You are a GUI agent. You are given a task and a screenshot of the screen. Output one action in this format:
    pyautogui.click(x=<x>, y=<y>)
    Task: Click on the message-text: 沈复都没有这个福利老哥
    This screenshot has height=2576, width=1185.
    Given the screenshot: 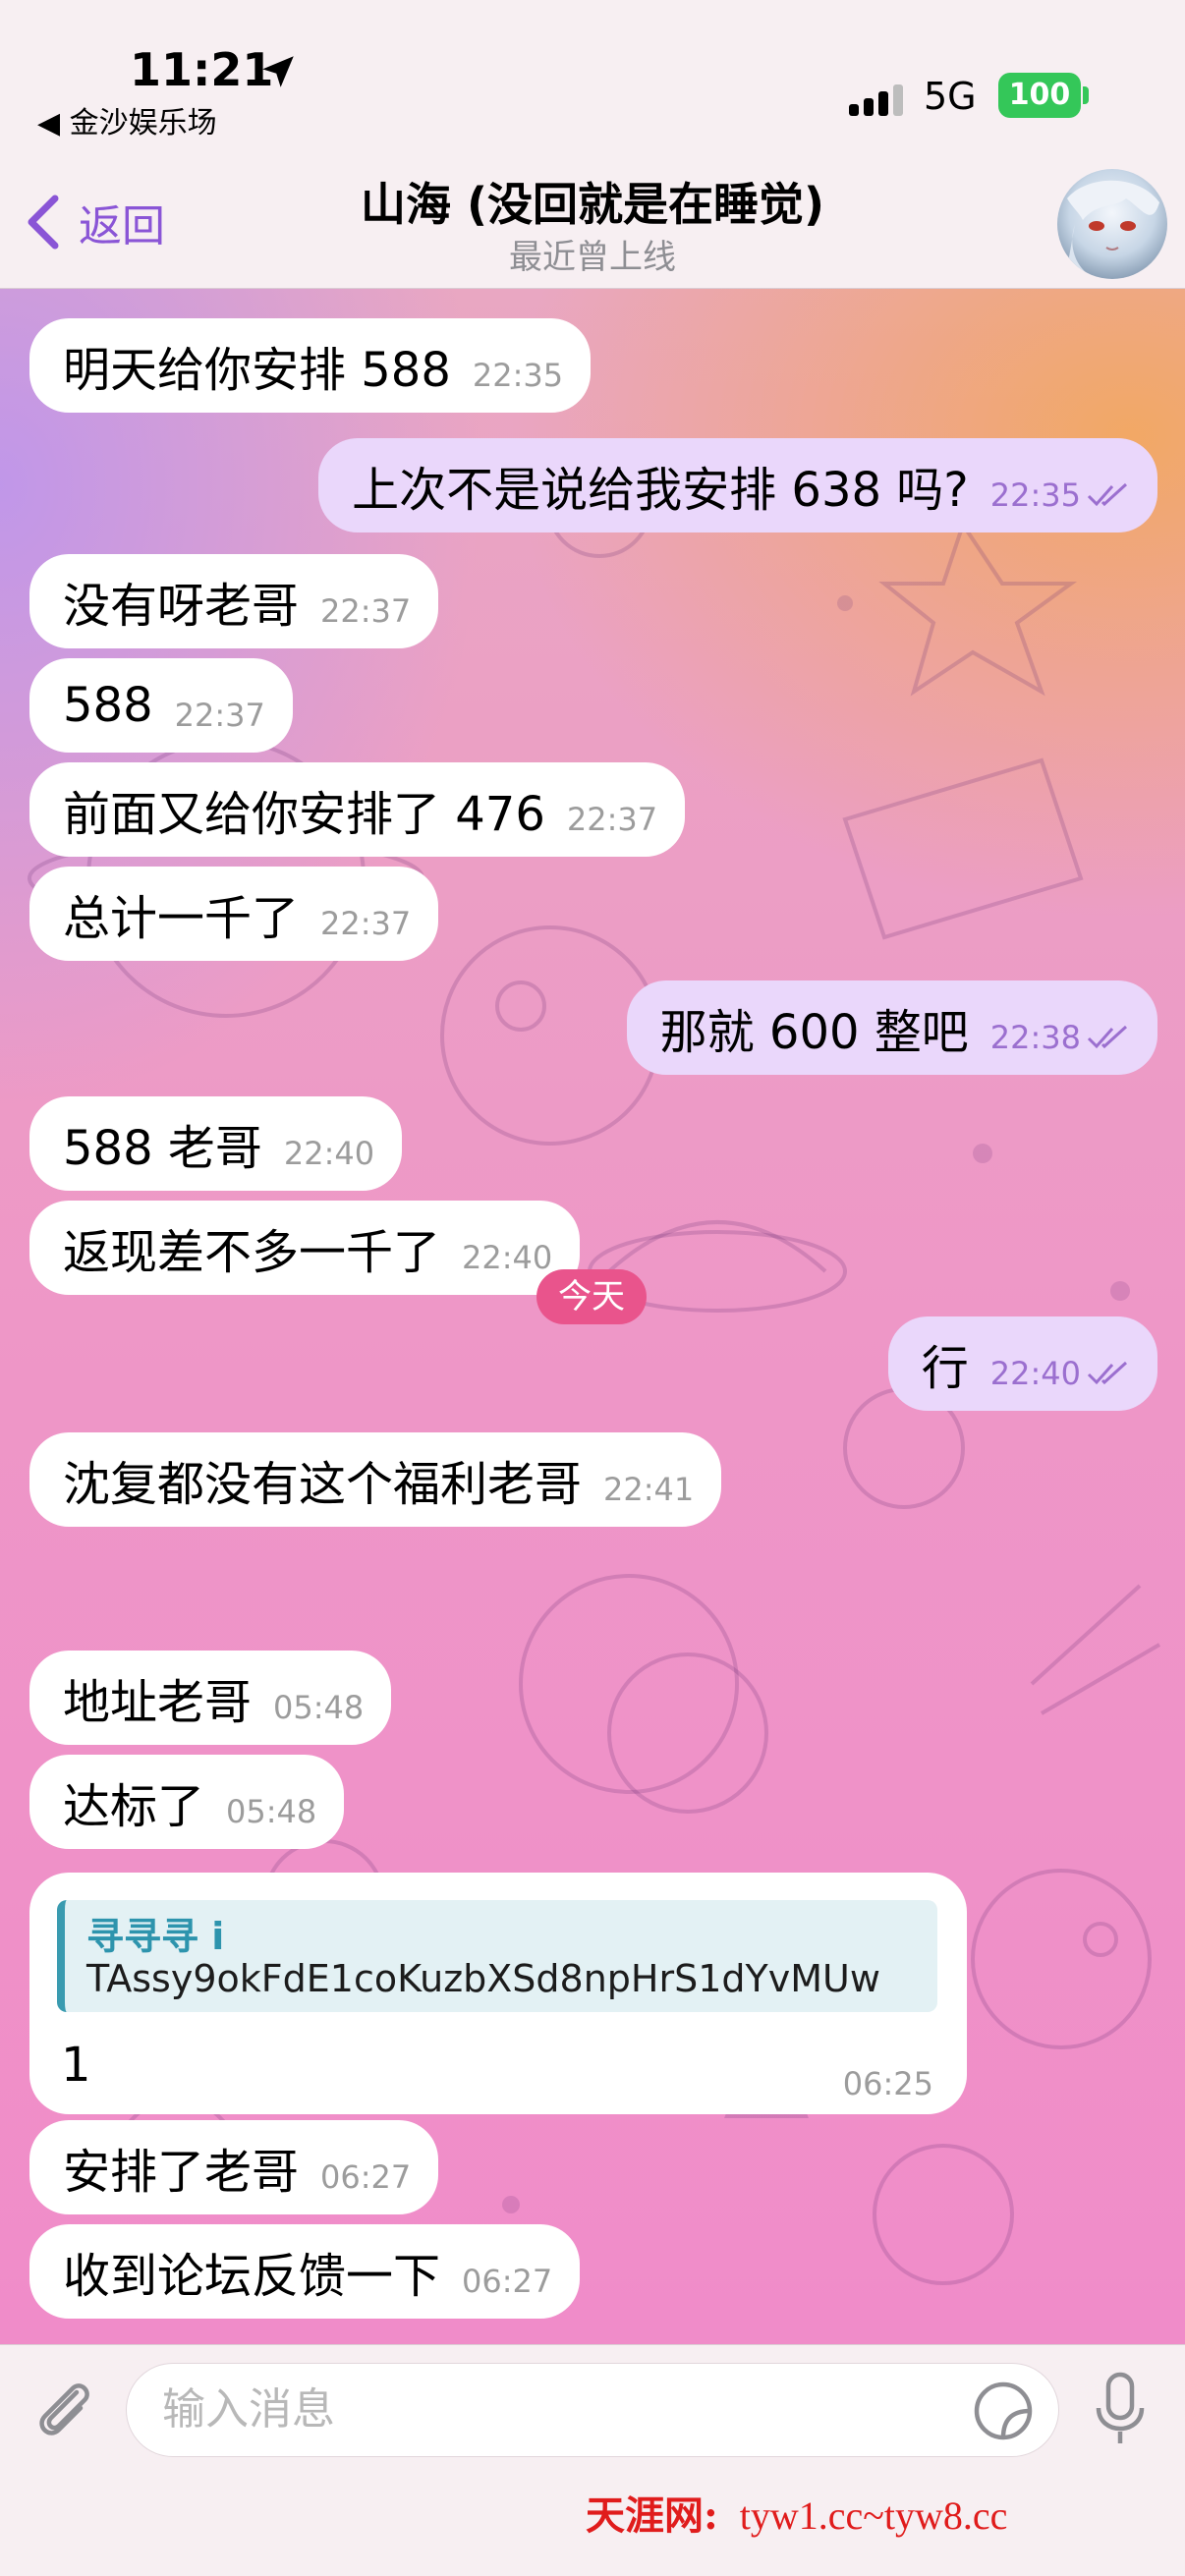 What is the action you would take?
    pyautogui.click(x=323, y=1484)
    